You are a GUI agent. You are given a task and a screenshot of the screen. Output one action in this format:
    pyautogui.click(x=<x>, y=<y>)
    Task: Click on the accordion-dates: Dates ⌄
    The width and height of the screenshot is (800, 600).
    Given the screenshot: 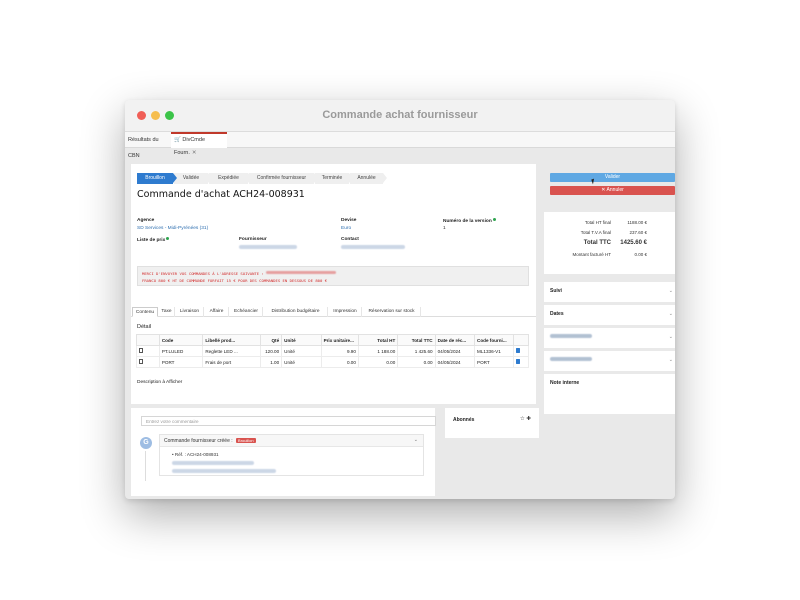 What is the action you would take?
    pyautogui.click(x=609, y=315)
    